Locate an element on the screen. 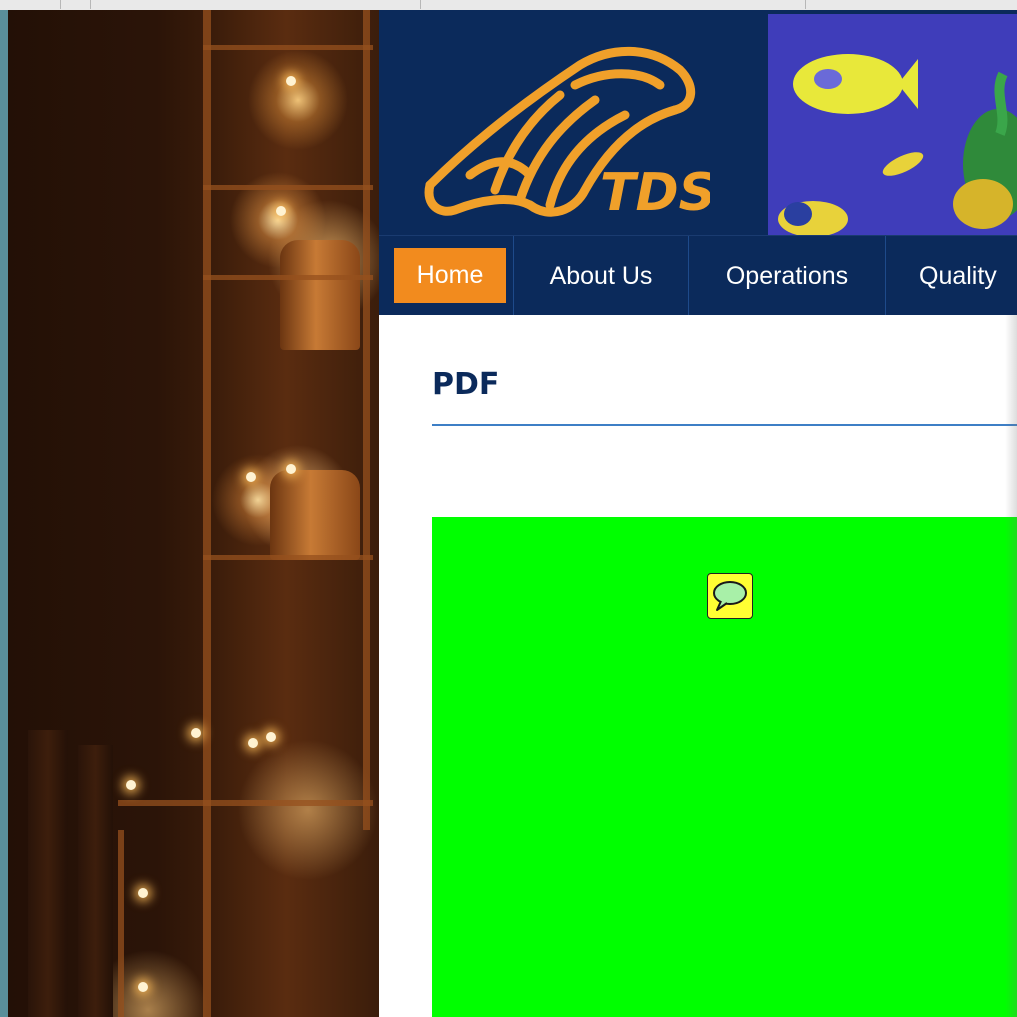  fish-banner-image is located at coordinates (892, 124).